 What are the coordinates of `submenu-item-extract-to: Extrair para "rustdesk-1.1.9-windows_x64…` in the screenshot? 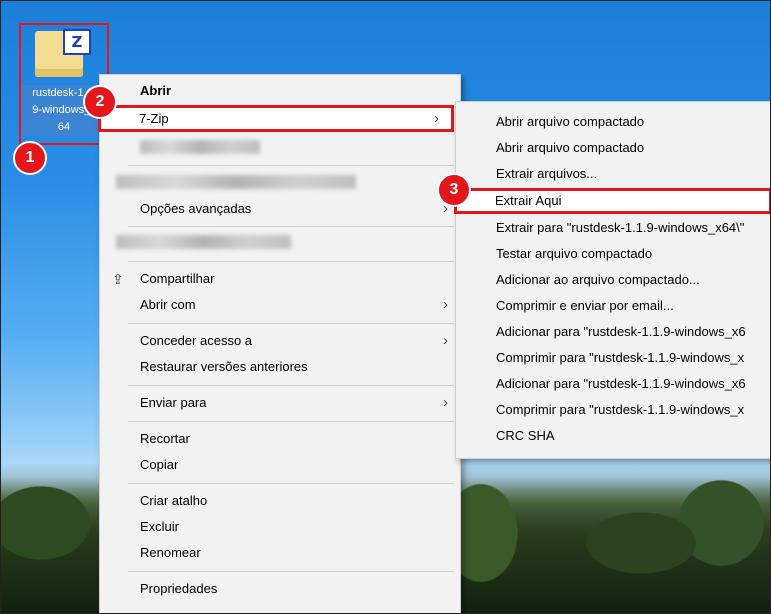 It's located at (613, 228).